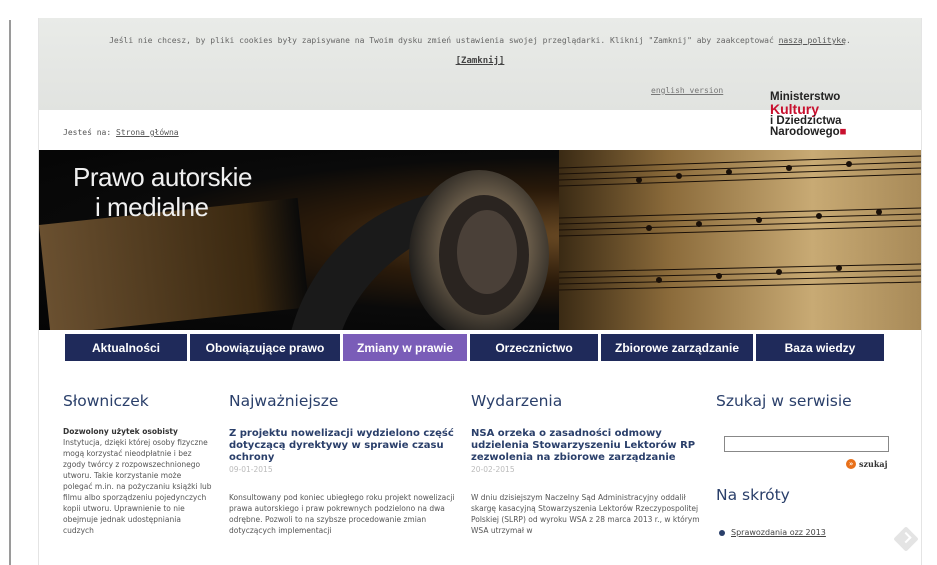  What do you see at coordinates (820, 347) in the screenshot?
I see `nav-baza-wiedzy: Baza wiedzy` at bounding box center [820, 347].